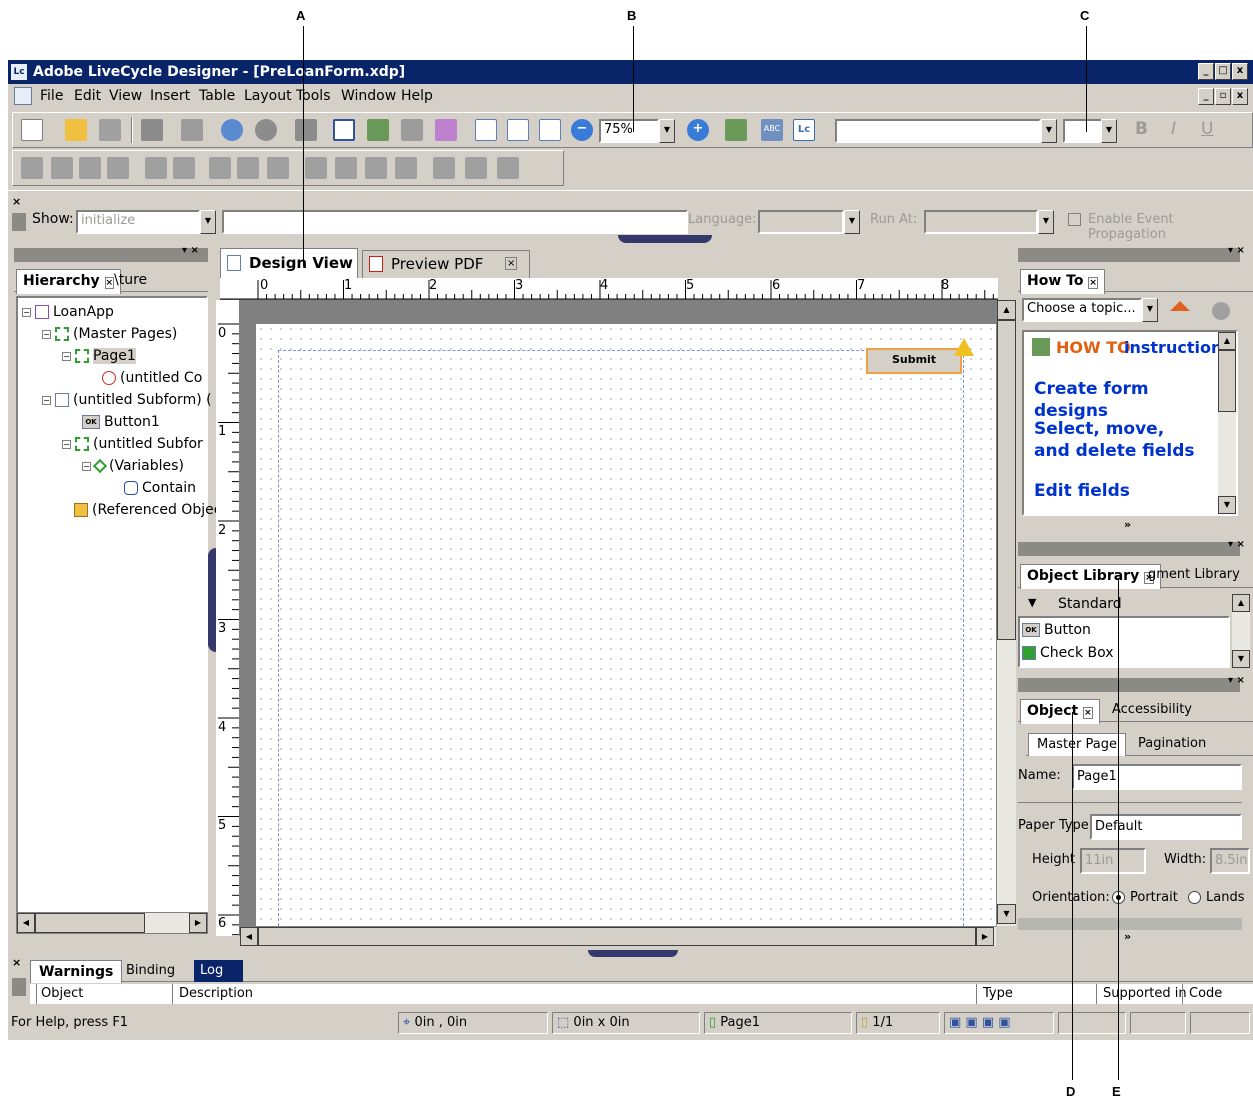 The image size is (1253, 1099). Describe the element at coordinates (268, 96) in the screenshot. I see `menu-layout: Layout` at that location.